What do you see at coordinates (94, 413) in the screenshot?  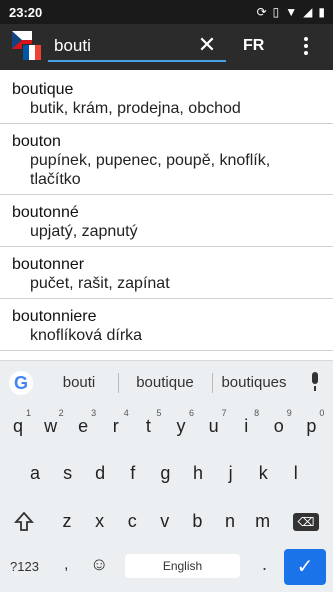 I see `key-hint: 3` at bounding box center [94, 413].